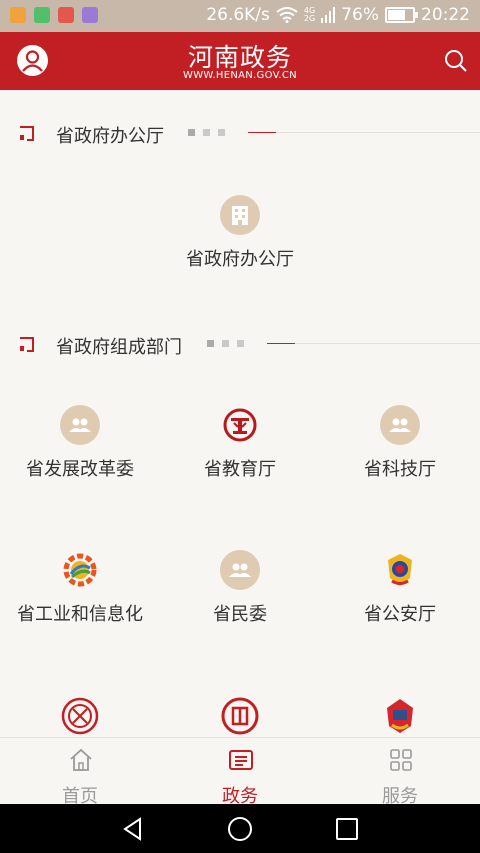  Describe the element at coordinates (66, 15) in the screenshot. I see `app-icon-red` at that location.